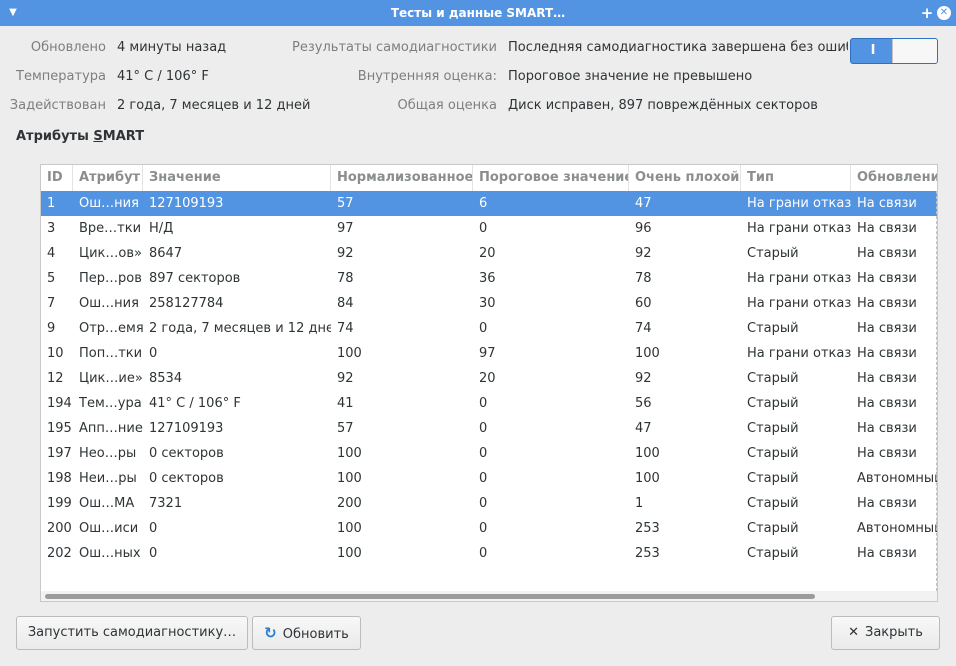  What do you see at coordinates (110, 228) in the screenshot?
I see `table-cell: Вре…тки` at bounding box center [110, 228].